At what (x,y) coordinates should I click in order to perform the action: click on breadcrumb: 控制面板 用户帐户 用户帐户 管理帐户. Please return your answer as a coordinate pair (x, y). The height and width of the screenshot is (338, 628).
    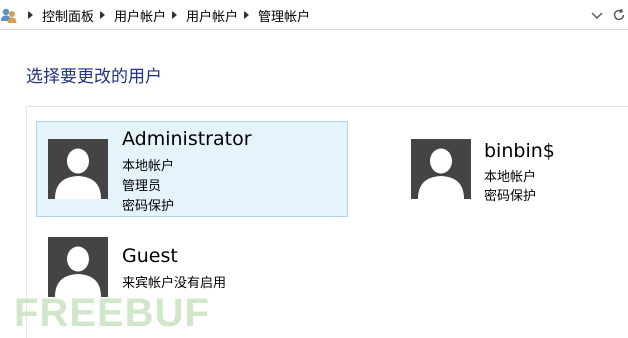
    Looking at the image, I should click on (166, 15).